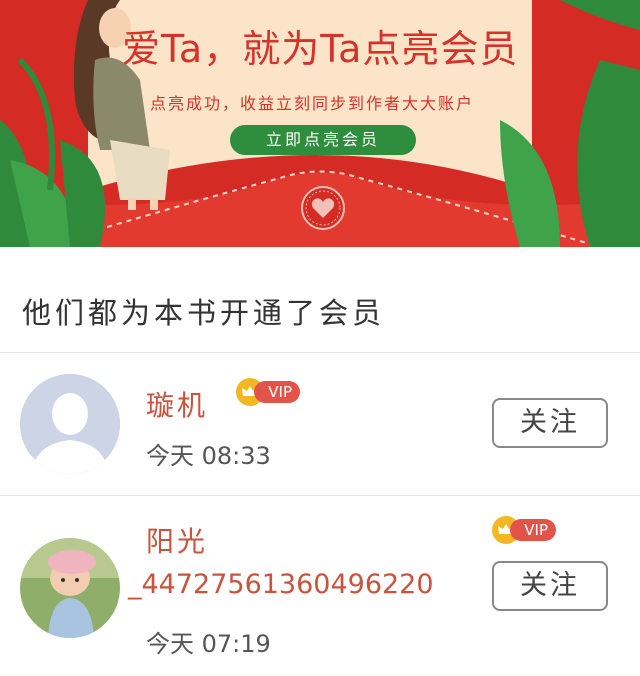 This screenshot has height=676, width=640. I want to click on section-title: 他们都为本书开通了会员, so click(204, 313).